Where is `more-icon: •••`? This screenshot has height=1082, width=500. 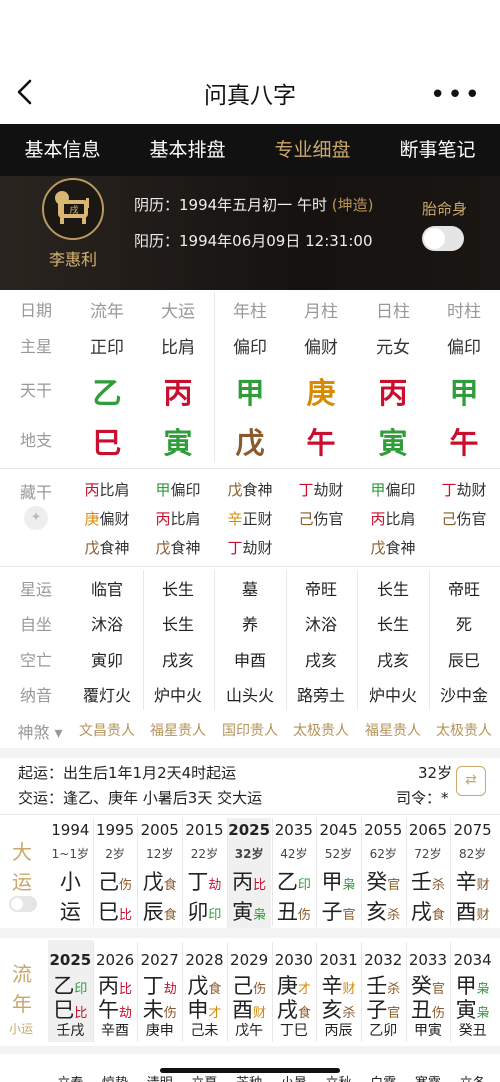 more-icon: ••• is located at coordinates (456, 95).